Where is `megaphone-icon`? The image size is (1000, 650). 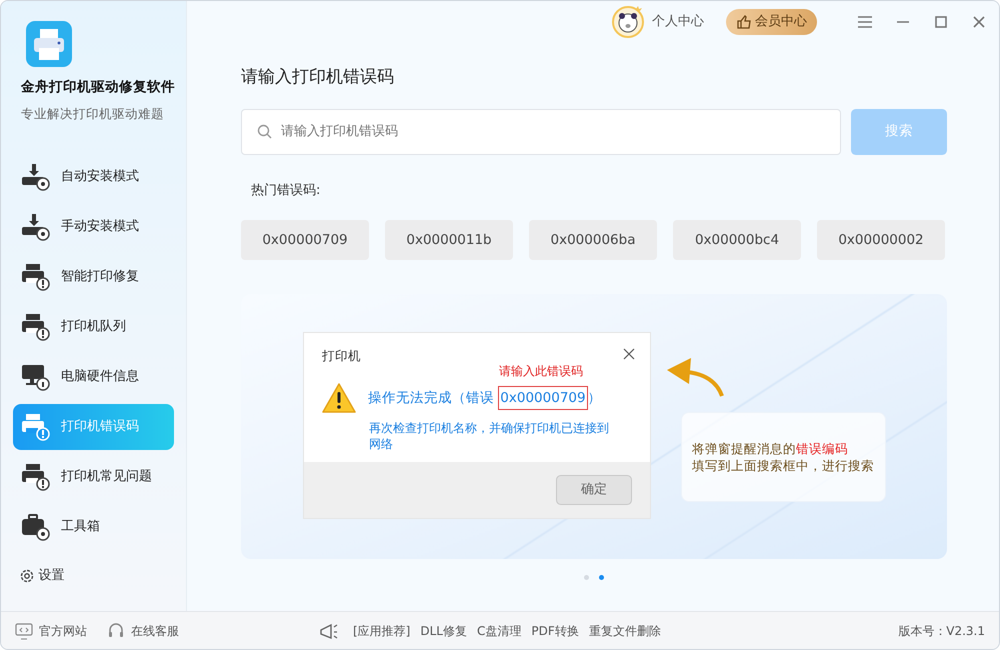
megaphone-icon is located at coordinates (329, 631).